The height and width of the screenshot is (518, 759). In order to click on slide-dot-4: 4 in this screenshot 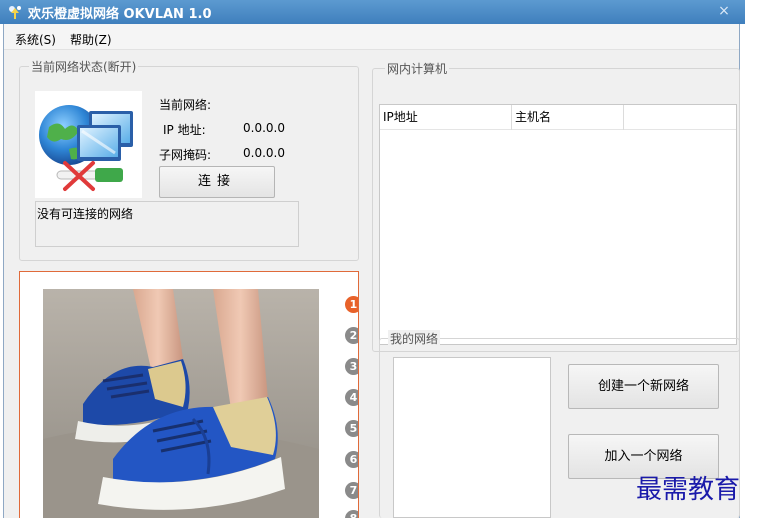, I will do `click(351, 397)`.